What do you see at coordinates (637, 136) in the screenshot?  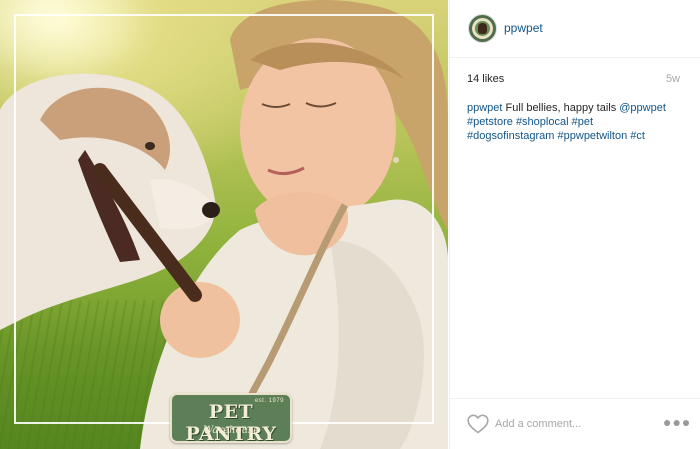 I see `hashtag-link: #ct` at bounding box center [637, 136].